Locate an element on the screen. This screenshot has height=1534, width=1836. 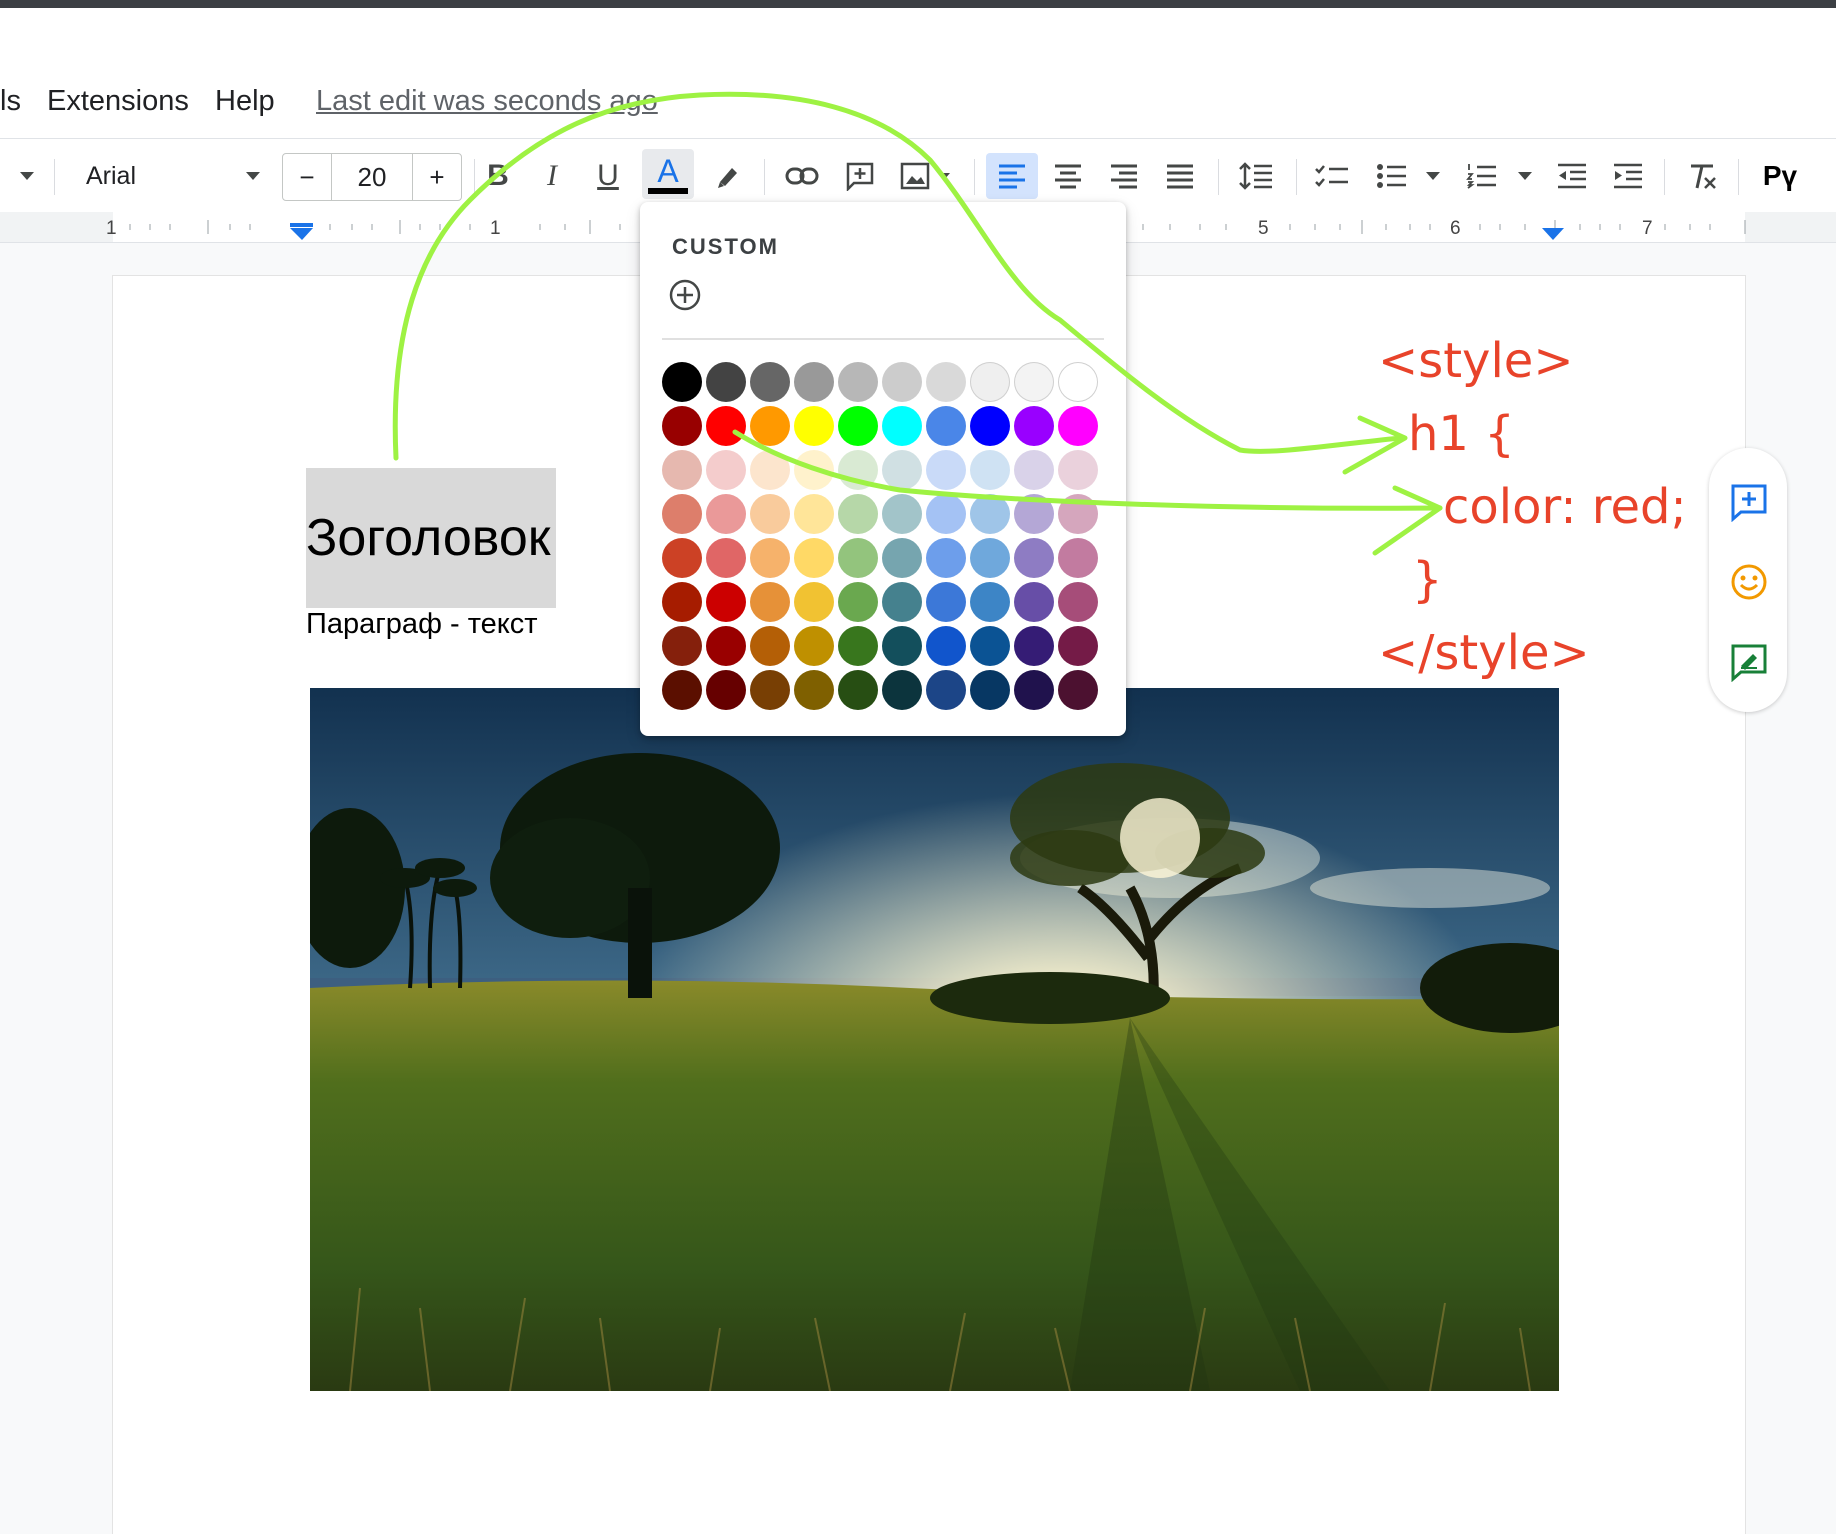
font-dropdown-icon is located at coordinates (253, 176).